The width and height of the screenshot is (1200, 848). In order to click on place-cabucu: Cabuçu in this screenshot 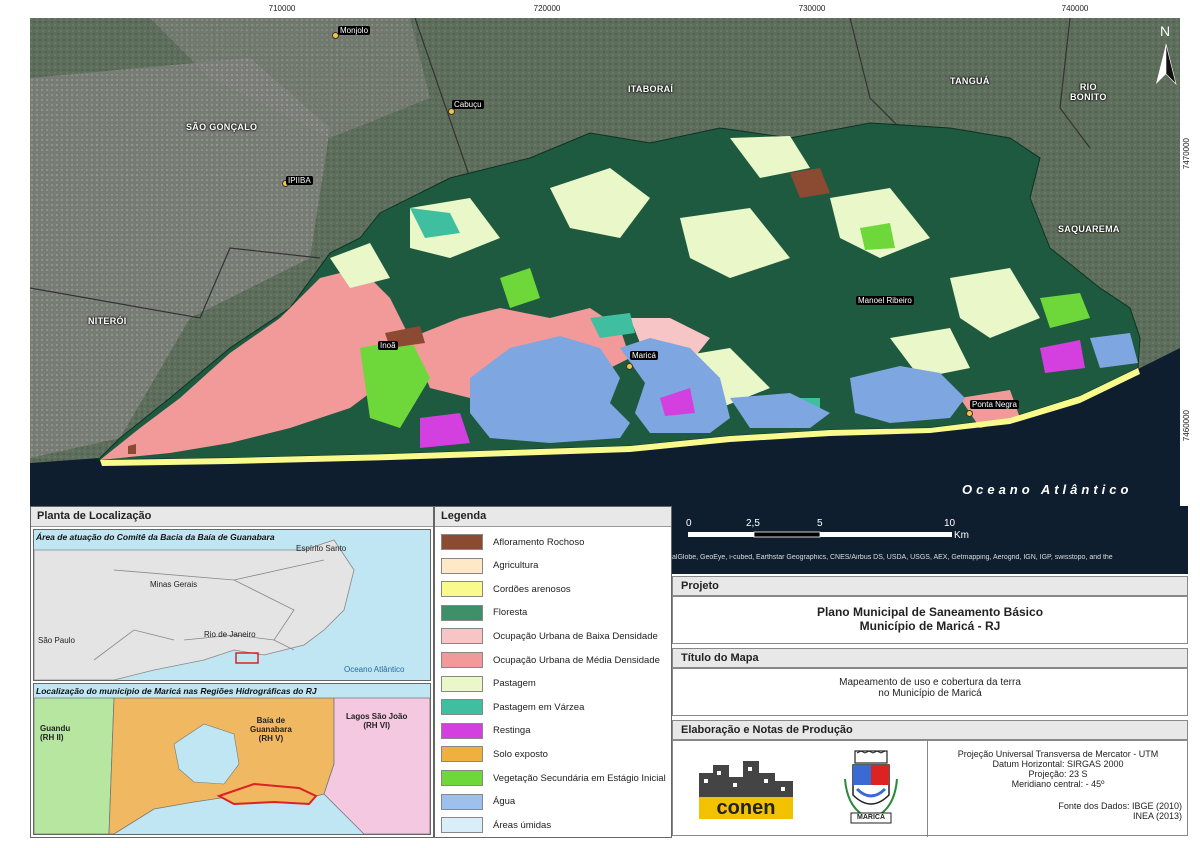, I will do `click(468, 104)`.